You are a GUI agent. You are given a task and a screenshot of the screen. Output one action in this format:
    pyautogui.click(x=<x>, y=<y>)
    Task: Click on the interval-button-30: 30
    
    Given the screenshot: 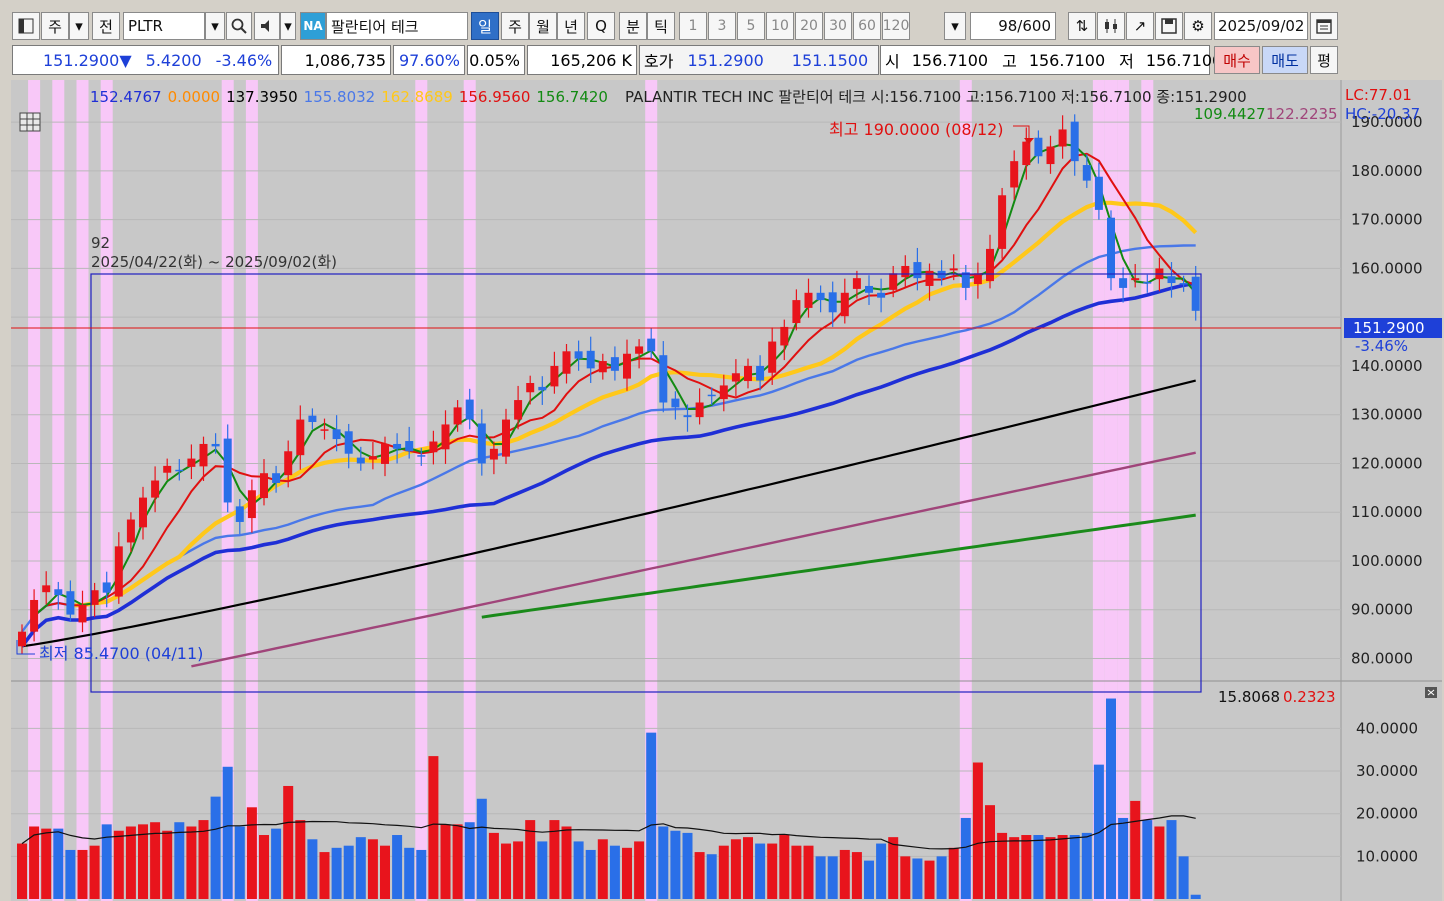 What is the action you would take?
    pyautogui.click(x=838, y=26)
    